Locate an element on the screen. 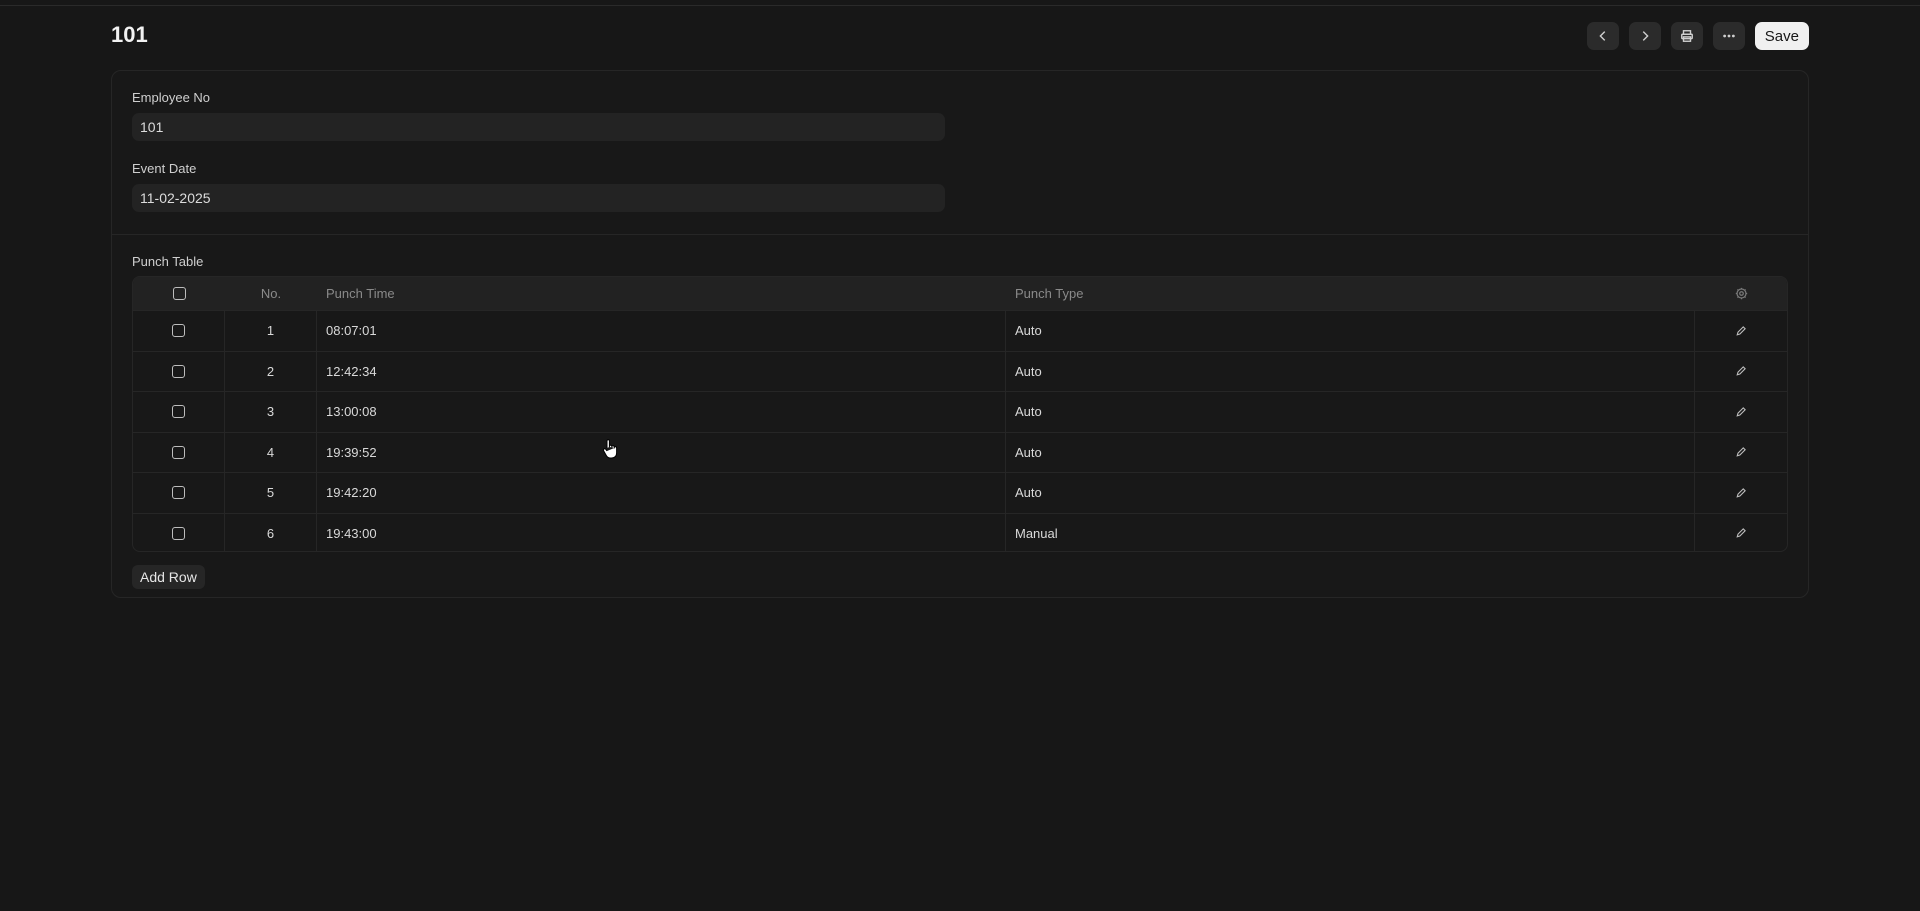 The image size is (1920, 911). chevron-right-icon is located at coordinates (1645, 36).